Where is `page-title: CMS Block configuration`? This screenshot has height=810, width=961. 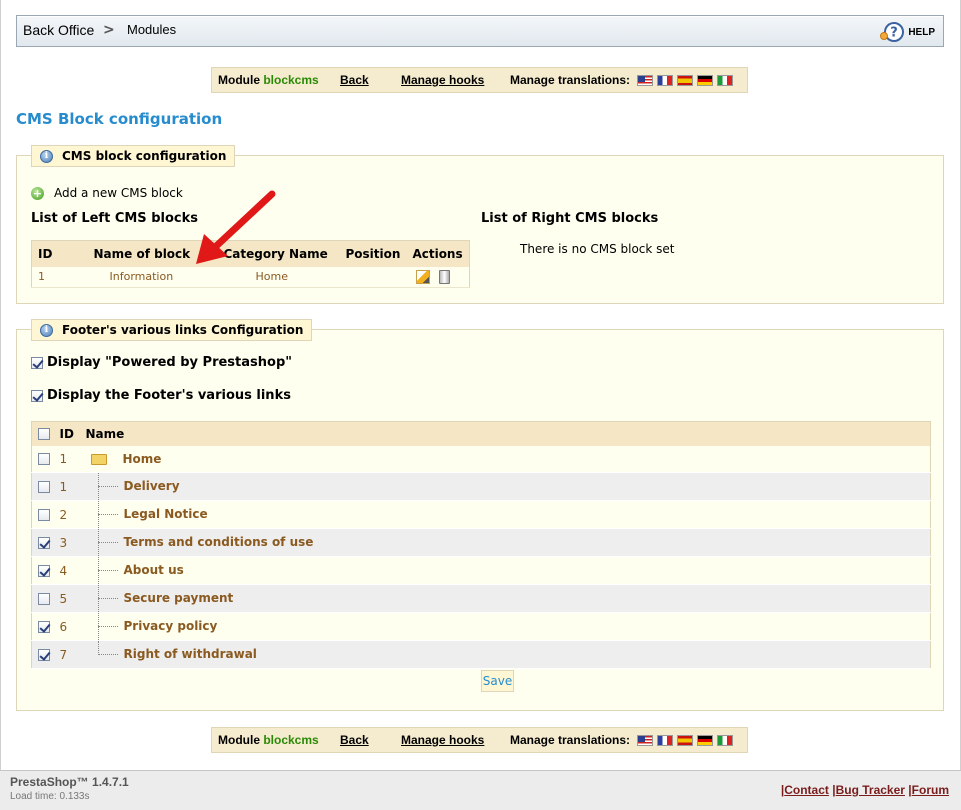 page-title: CMS Block configuration is located at coordinates (119, 119).